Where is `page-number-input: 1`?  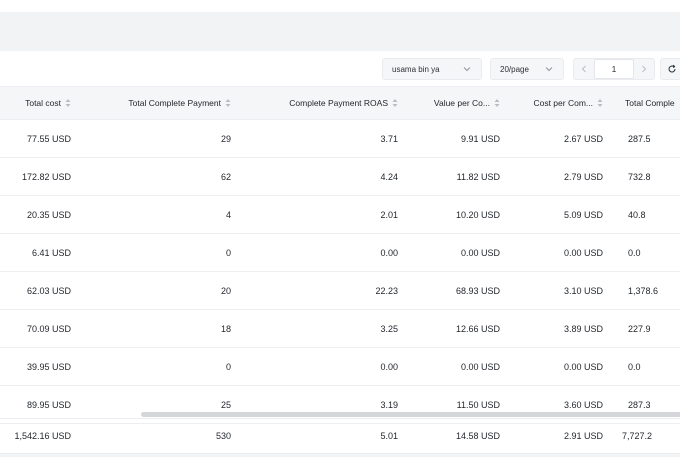 page-number-input: 1 is located at coordinates (614, 69).